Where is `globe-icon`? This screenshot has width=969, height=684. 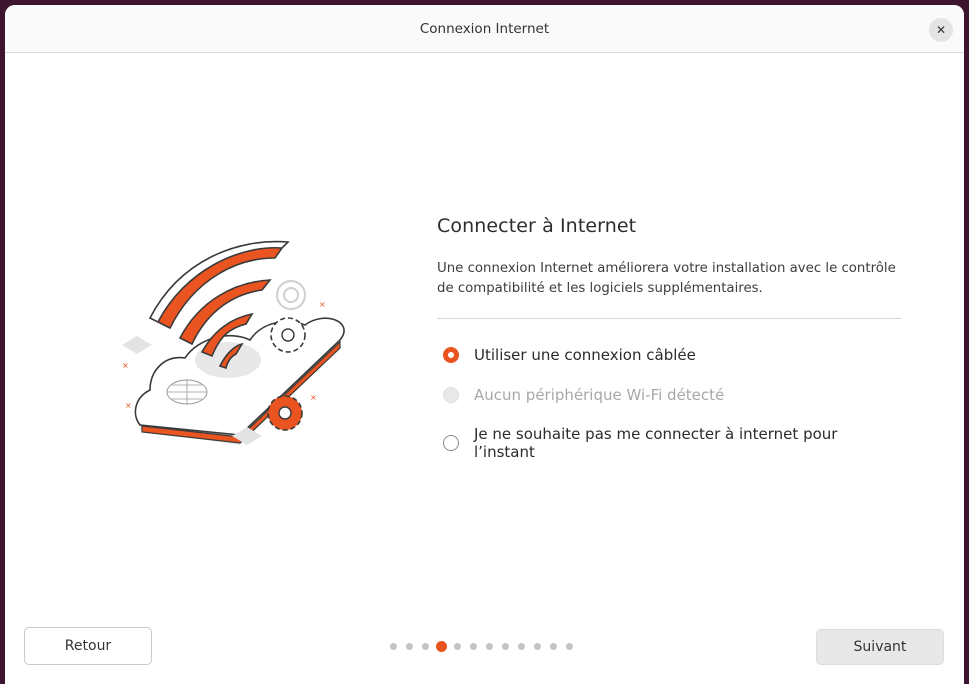 globe-icon is located at coordinates (187, 392).